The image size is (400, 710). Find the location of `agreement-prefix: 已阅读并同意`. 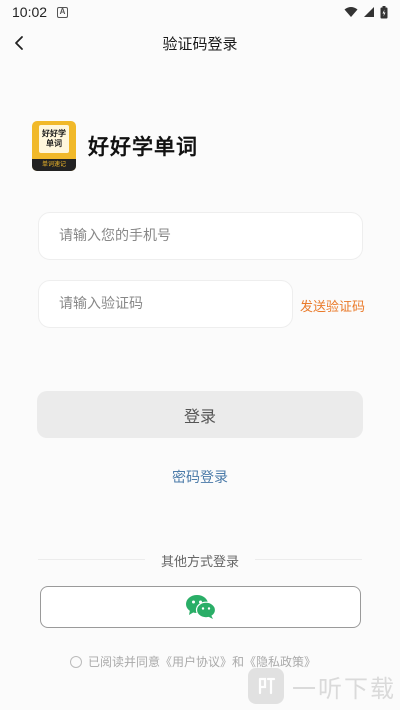

agreement-prefix: 已阅读并同意 is located at coordinates (124, 662).